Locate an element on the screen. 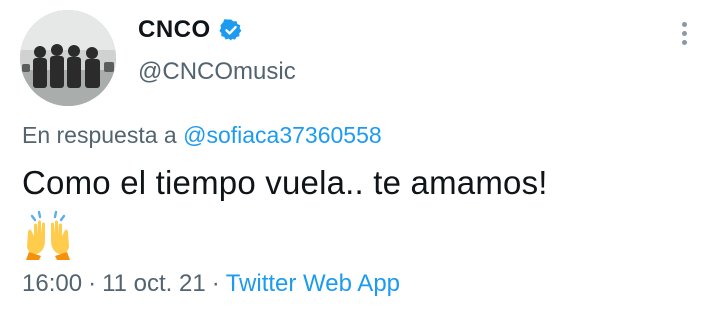 The image size is (720, 309). source-link: Twitter Web App is located at coordinates (313, 283).